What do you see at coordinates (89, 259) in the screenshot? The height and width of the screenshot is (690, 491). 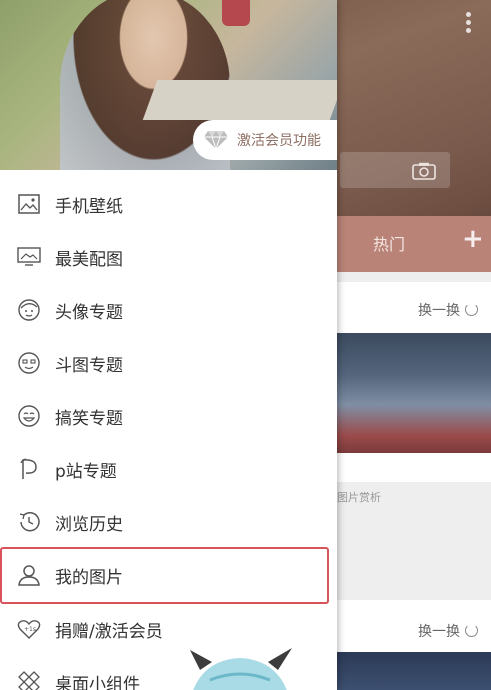 I see `menu-item-label: 最美配图` at bounding box center [89, 259].